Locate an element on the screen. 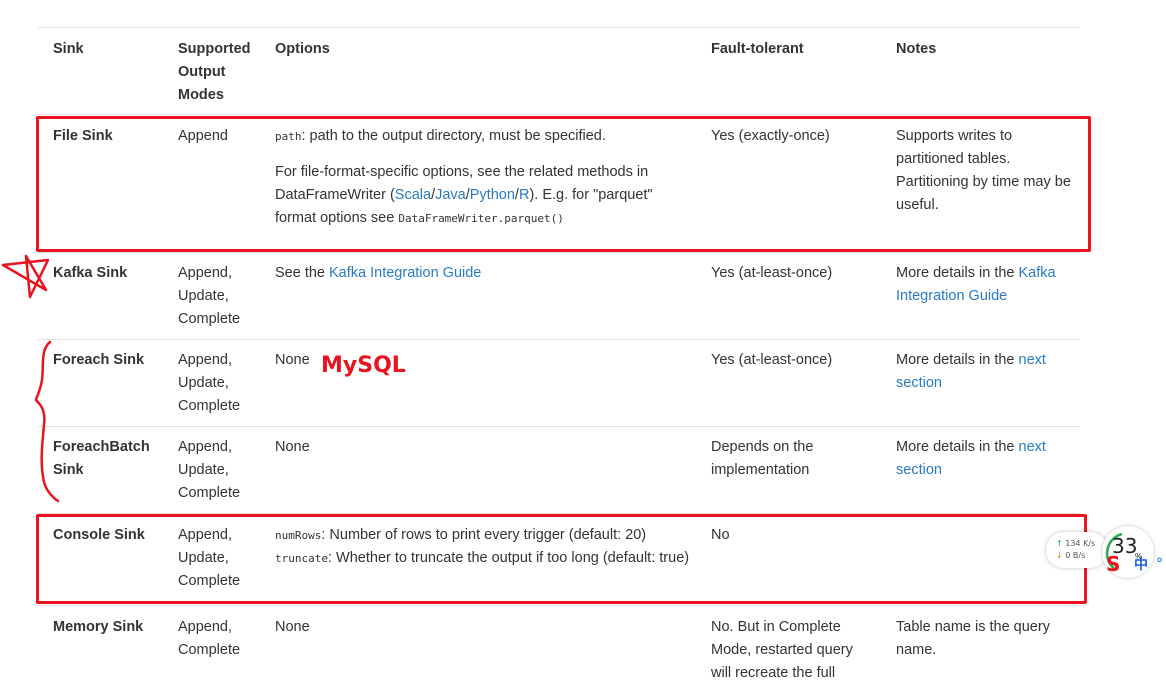 The width and height of the screenshot is (1166, 689). upload-arrow-icon: ↑ is located at coordinates (1059, 543).